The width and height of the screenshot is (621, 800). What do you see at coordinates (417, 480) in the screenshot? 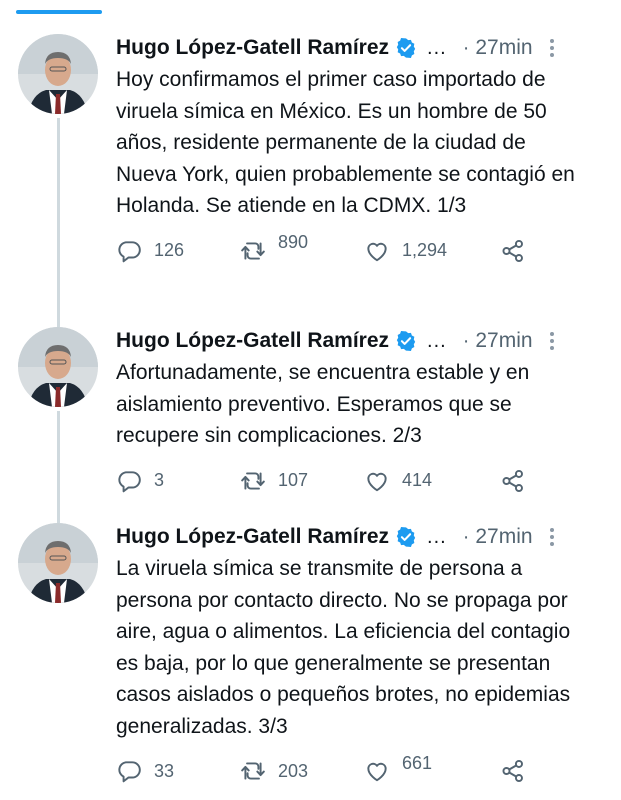
I see `like-count: 414` at bounding box center [417, 480].